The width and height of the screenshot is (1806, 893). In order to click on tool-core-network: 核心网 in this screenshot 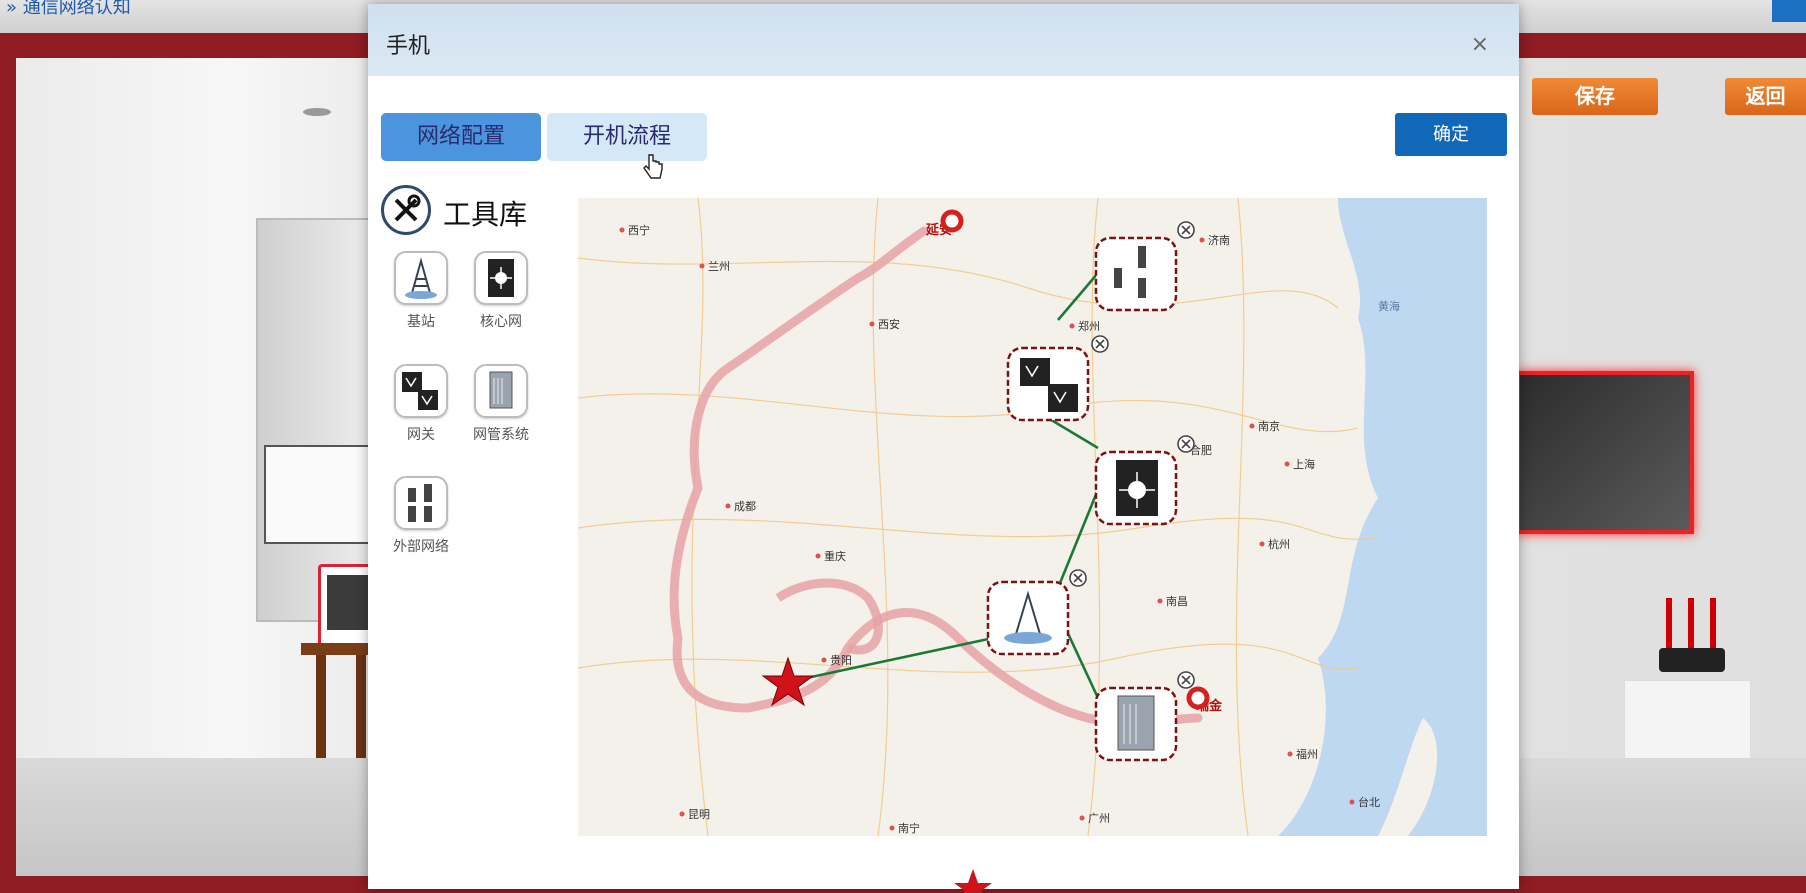, I will do `click(501, 291)`.